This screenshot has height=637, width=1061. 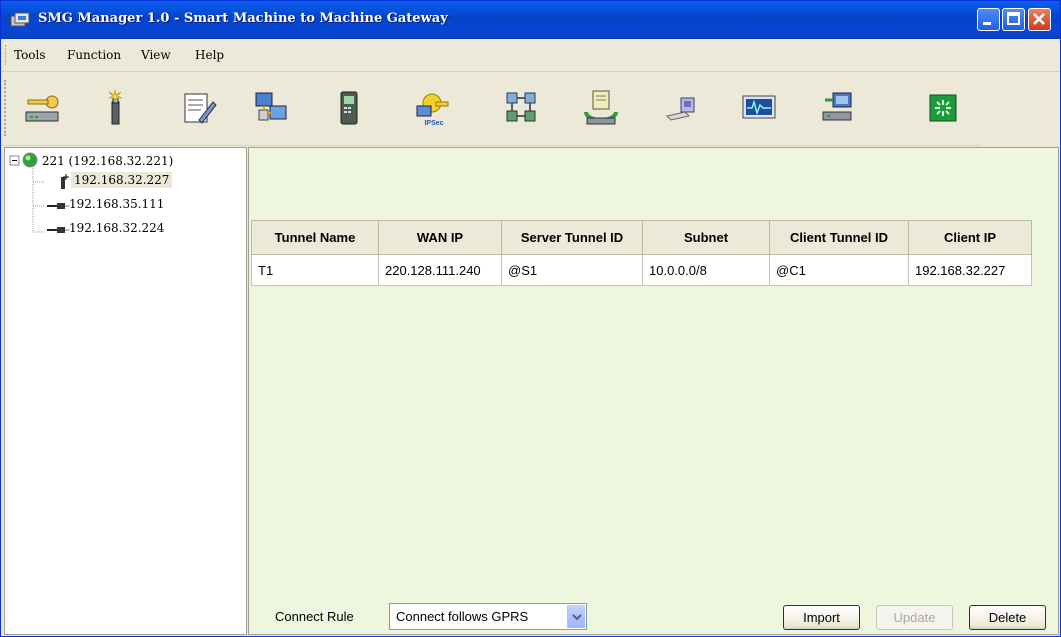 I want to click on menu-help: Help, so click(x=209, y=55).